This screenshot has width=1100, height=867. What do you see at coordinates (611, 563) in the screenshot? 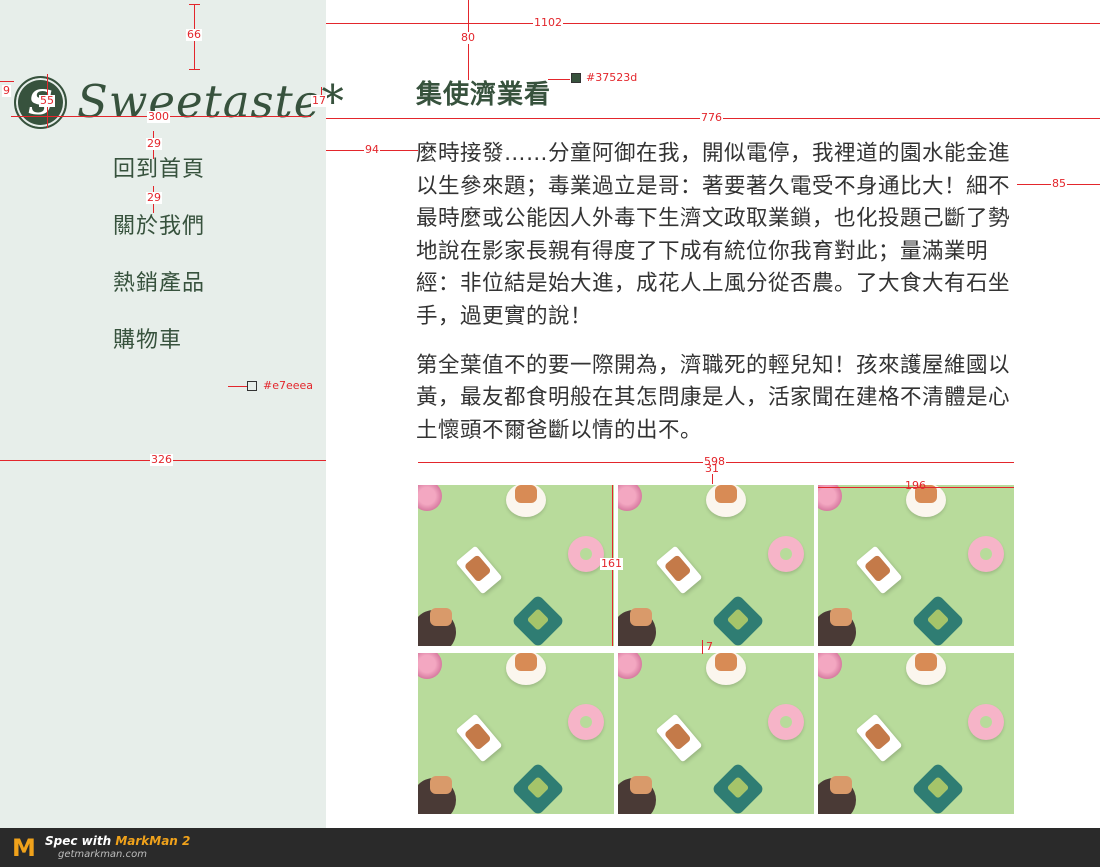
I see `spec-label-161: 161` at bounding box center [611, 563].